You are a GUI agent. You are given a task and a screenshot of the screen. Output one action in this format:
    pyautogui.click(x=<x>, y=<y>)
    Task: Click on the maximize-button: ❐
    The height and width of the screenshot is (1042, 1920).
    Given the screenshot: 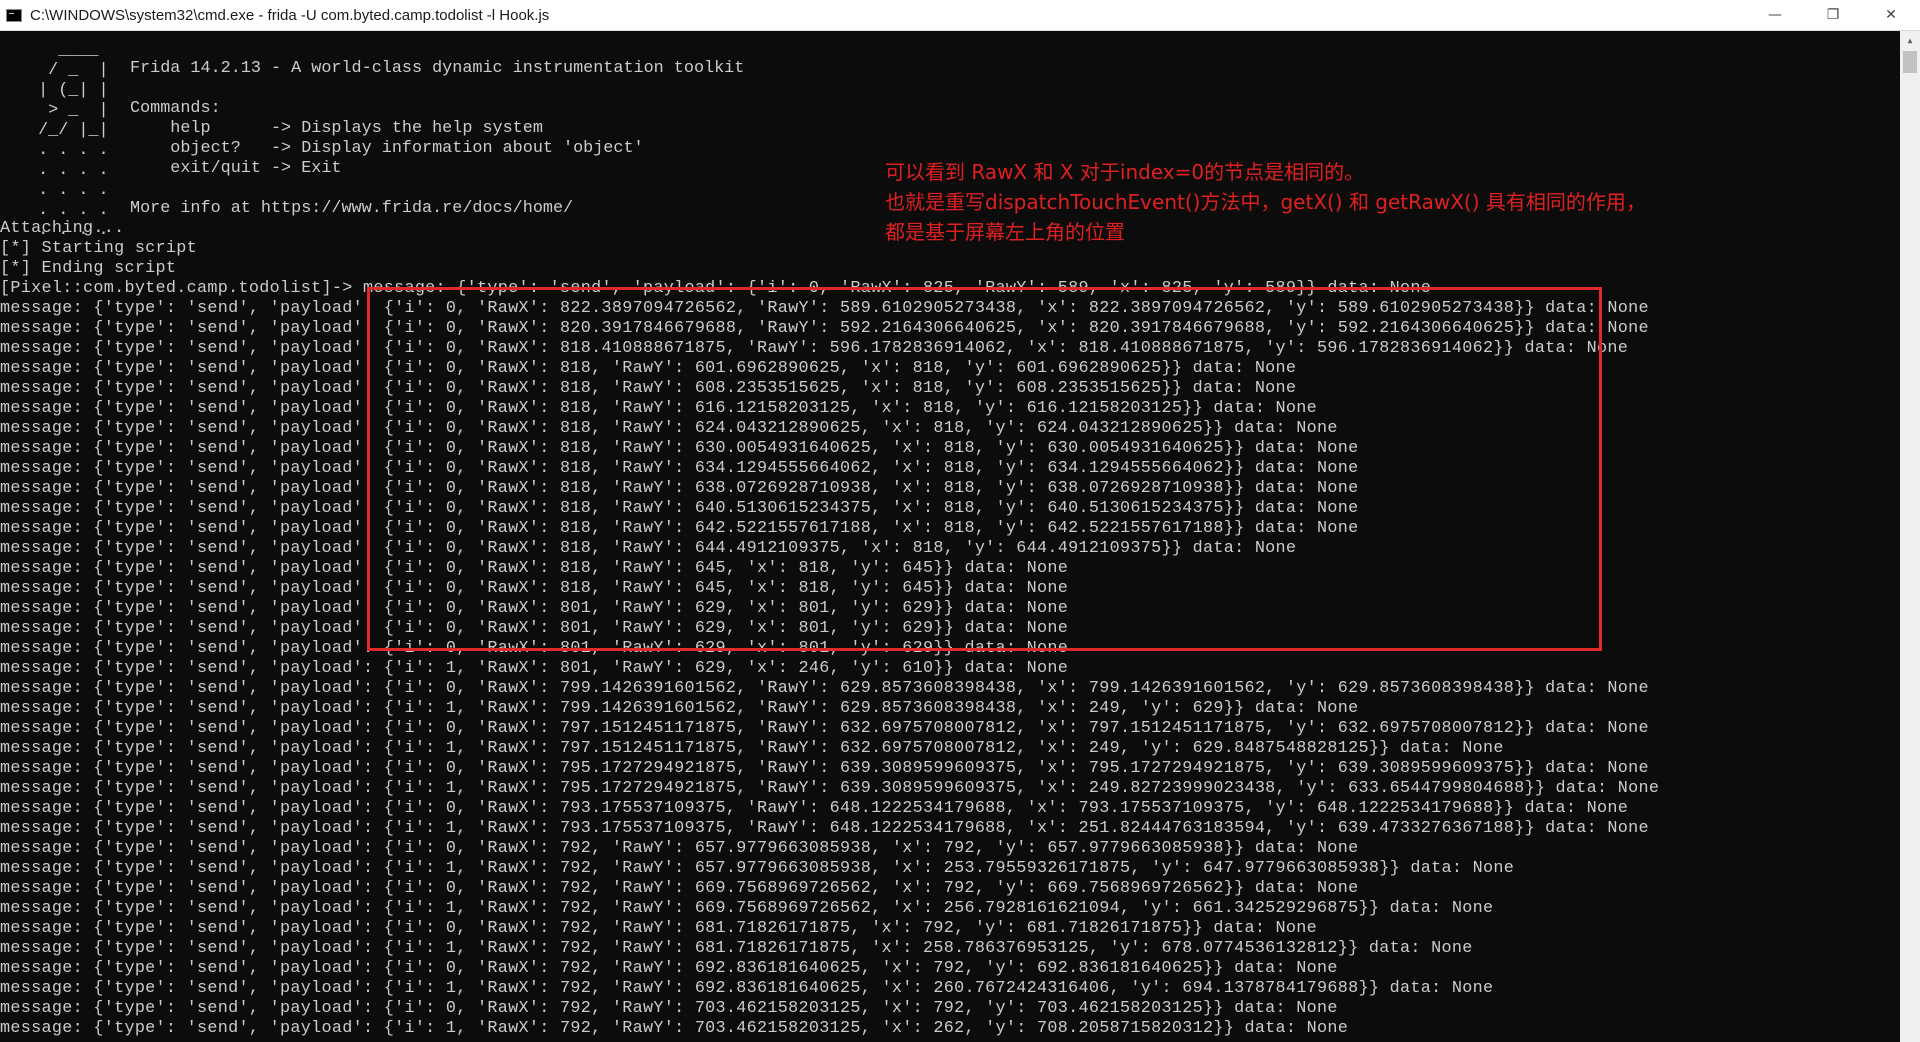 What is the action you would take?
    pyautogui.click(x=1833, y=15)
    